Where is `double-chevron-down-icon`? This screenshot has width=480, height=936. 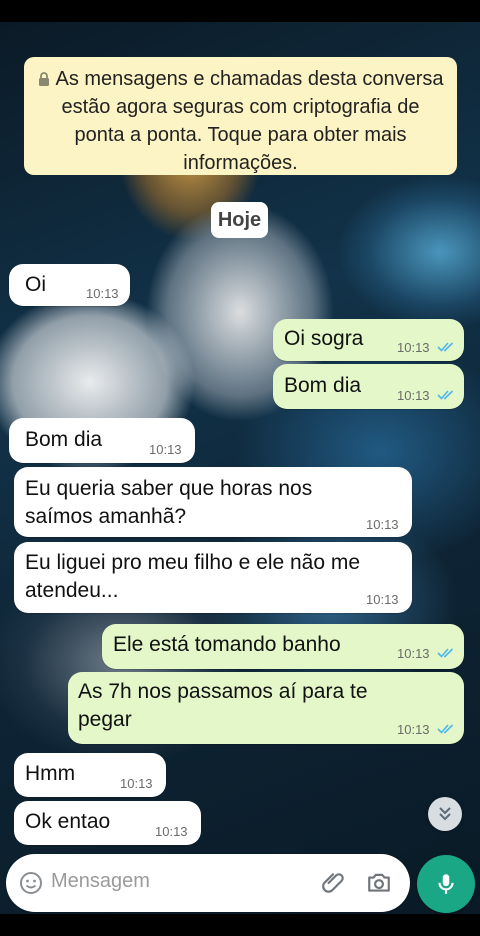
double-chevron-down-icon is located at coordinates (445, 814).